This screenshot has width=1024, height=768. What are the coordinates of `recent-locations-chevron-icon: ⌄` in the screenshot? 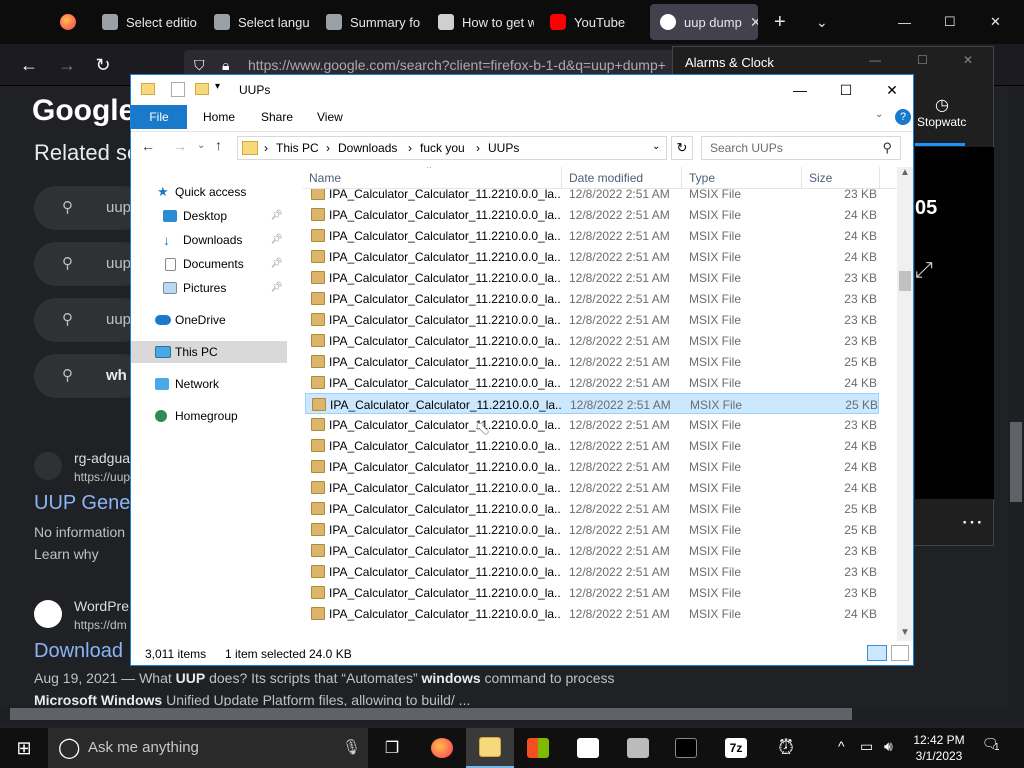 It's located at (201, 145).